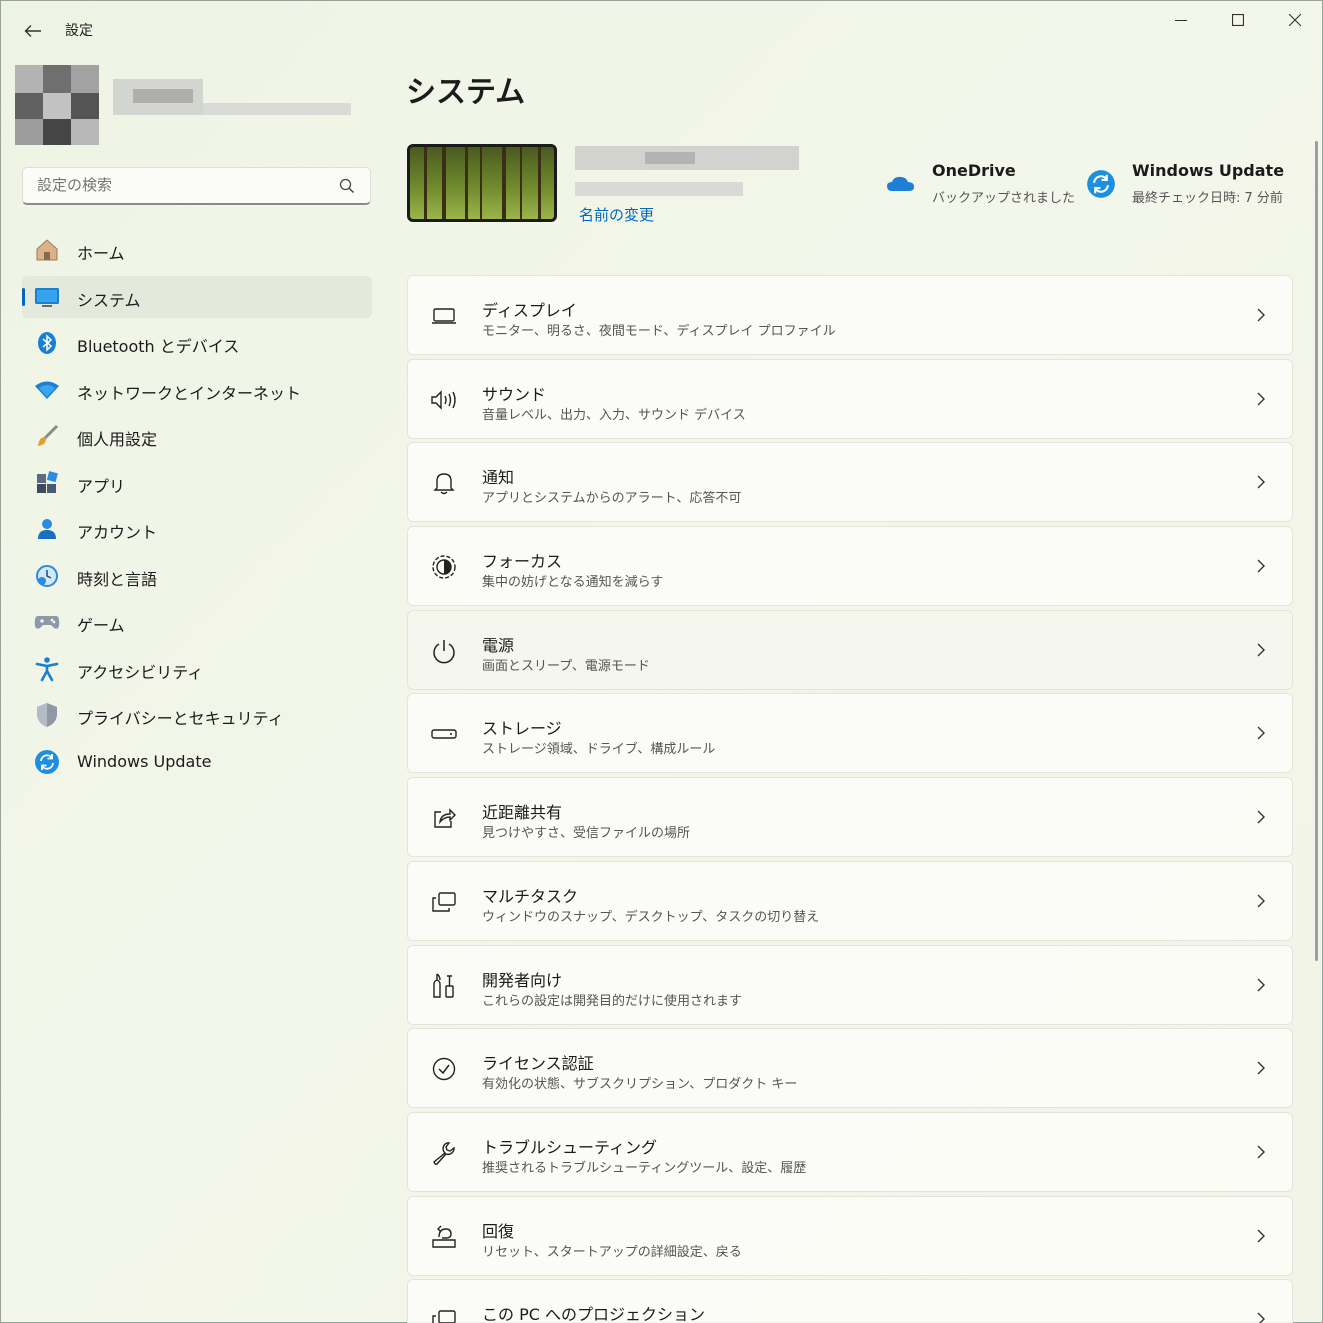 The width and height of the screenshot is (1323, 1323). Describe the element at coordinates (109, 300) in the screenshot. I see `sidebar-item-label: システム` at that location.